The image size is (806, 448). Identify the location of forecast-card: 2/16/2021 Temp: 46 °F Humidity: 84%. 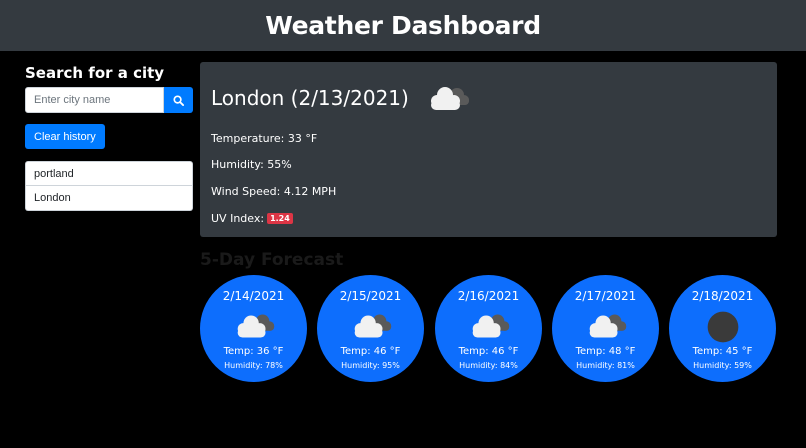
(488, 328).